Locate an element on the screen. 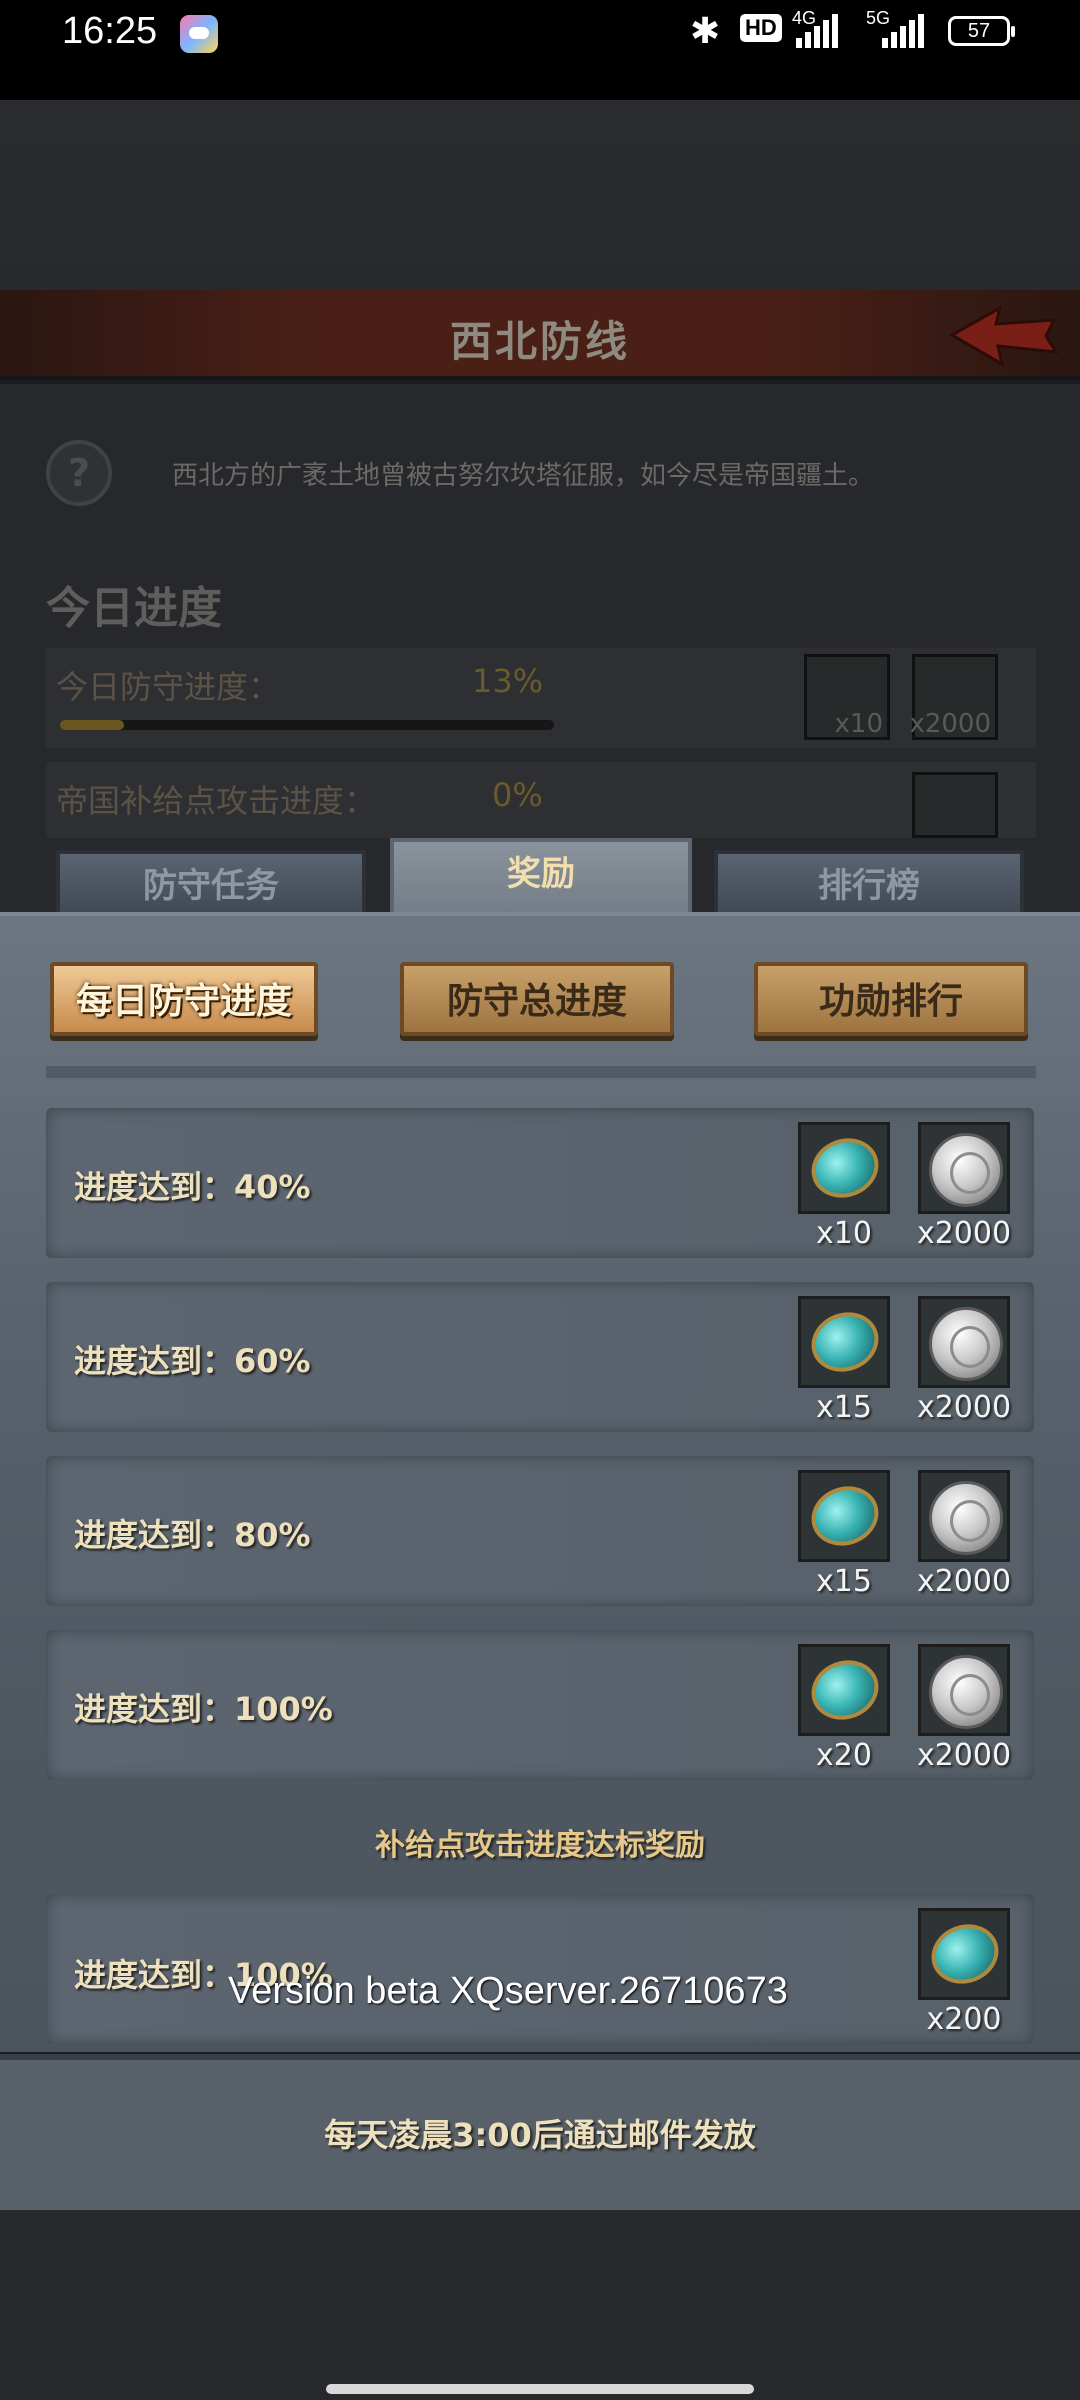 The height and width of the screenshot is (2400, 1080). supply-reward-row: 进度达到：100% x200 is located at coordinates (540, 1969).